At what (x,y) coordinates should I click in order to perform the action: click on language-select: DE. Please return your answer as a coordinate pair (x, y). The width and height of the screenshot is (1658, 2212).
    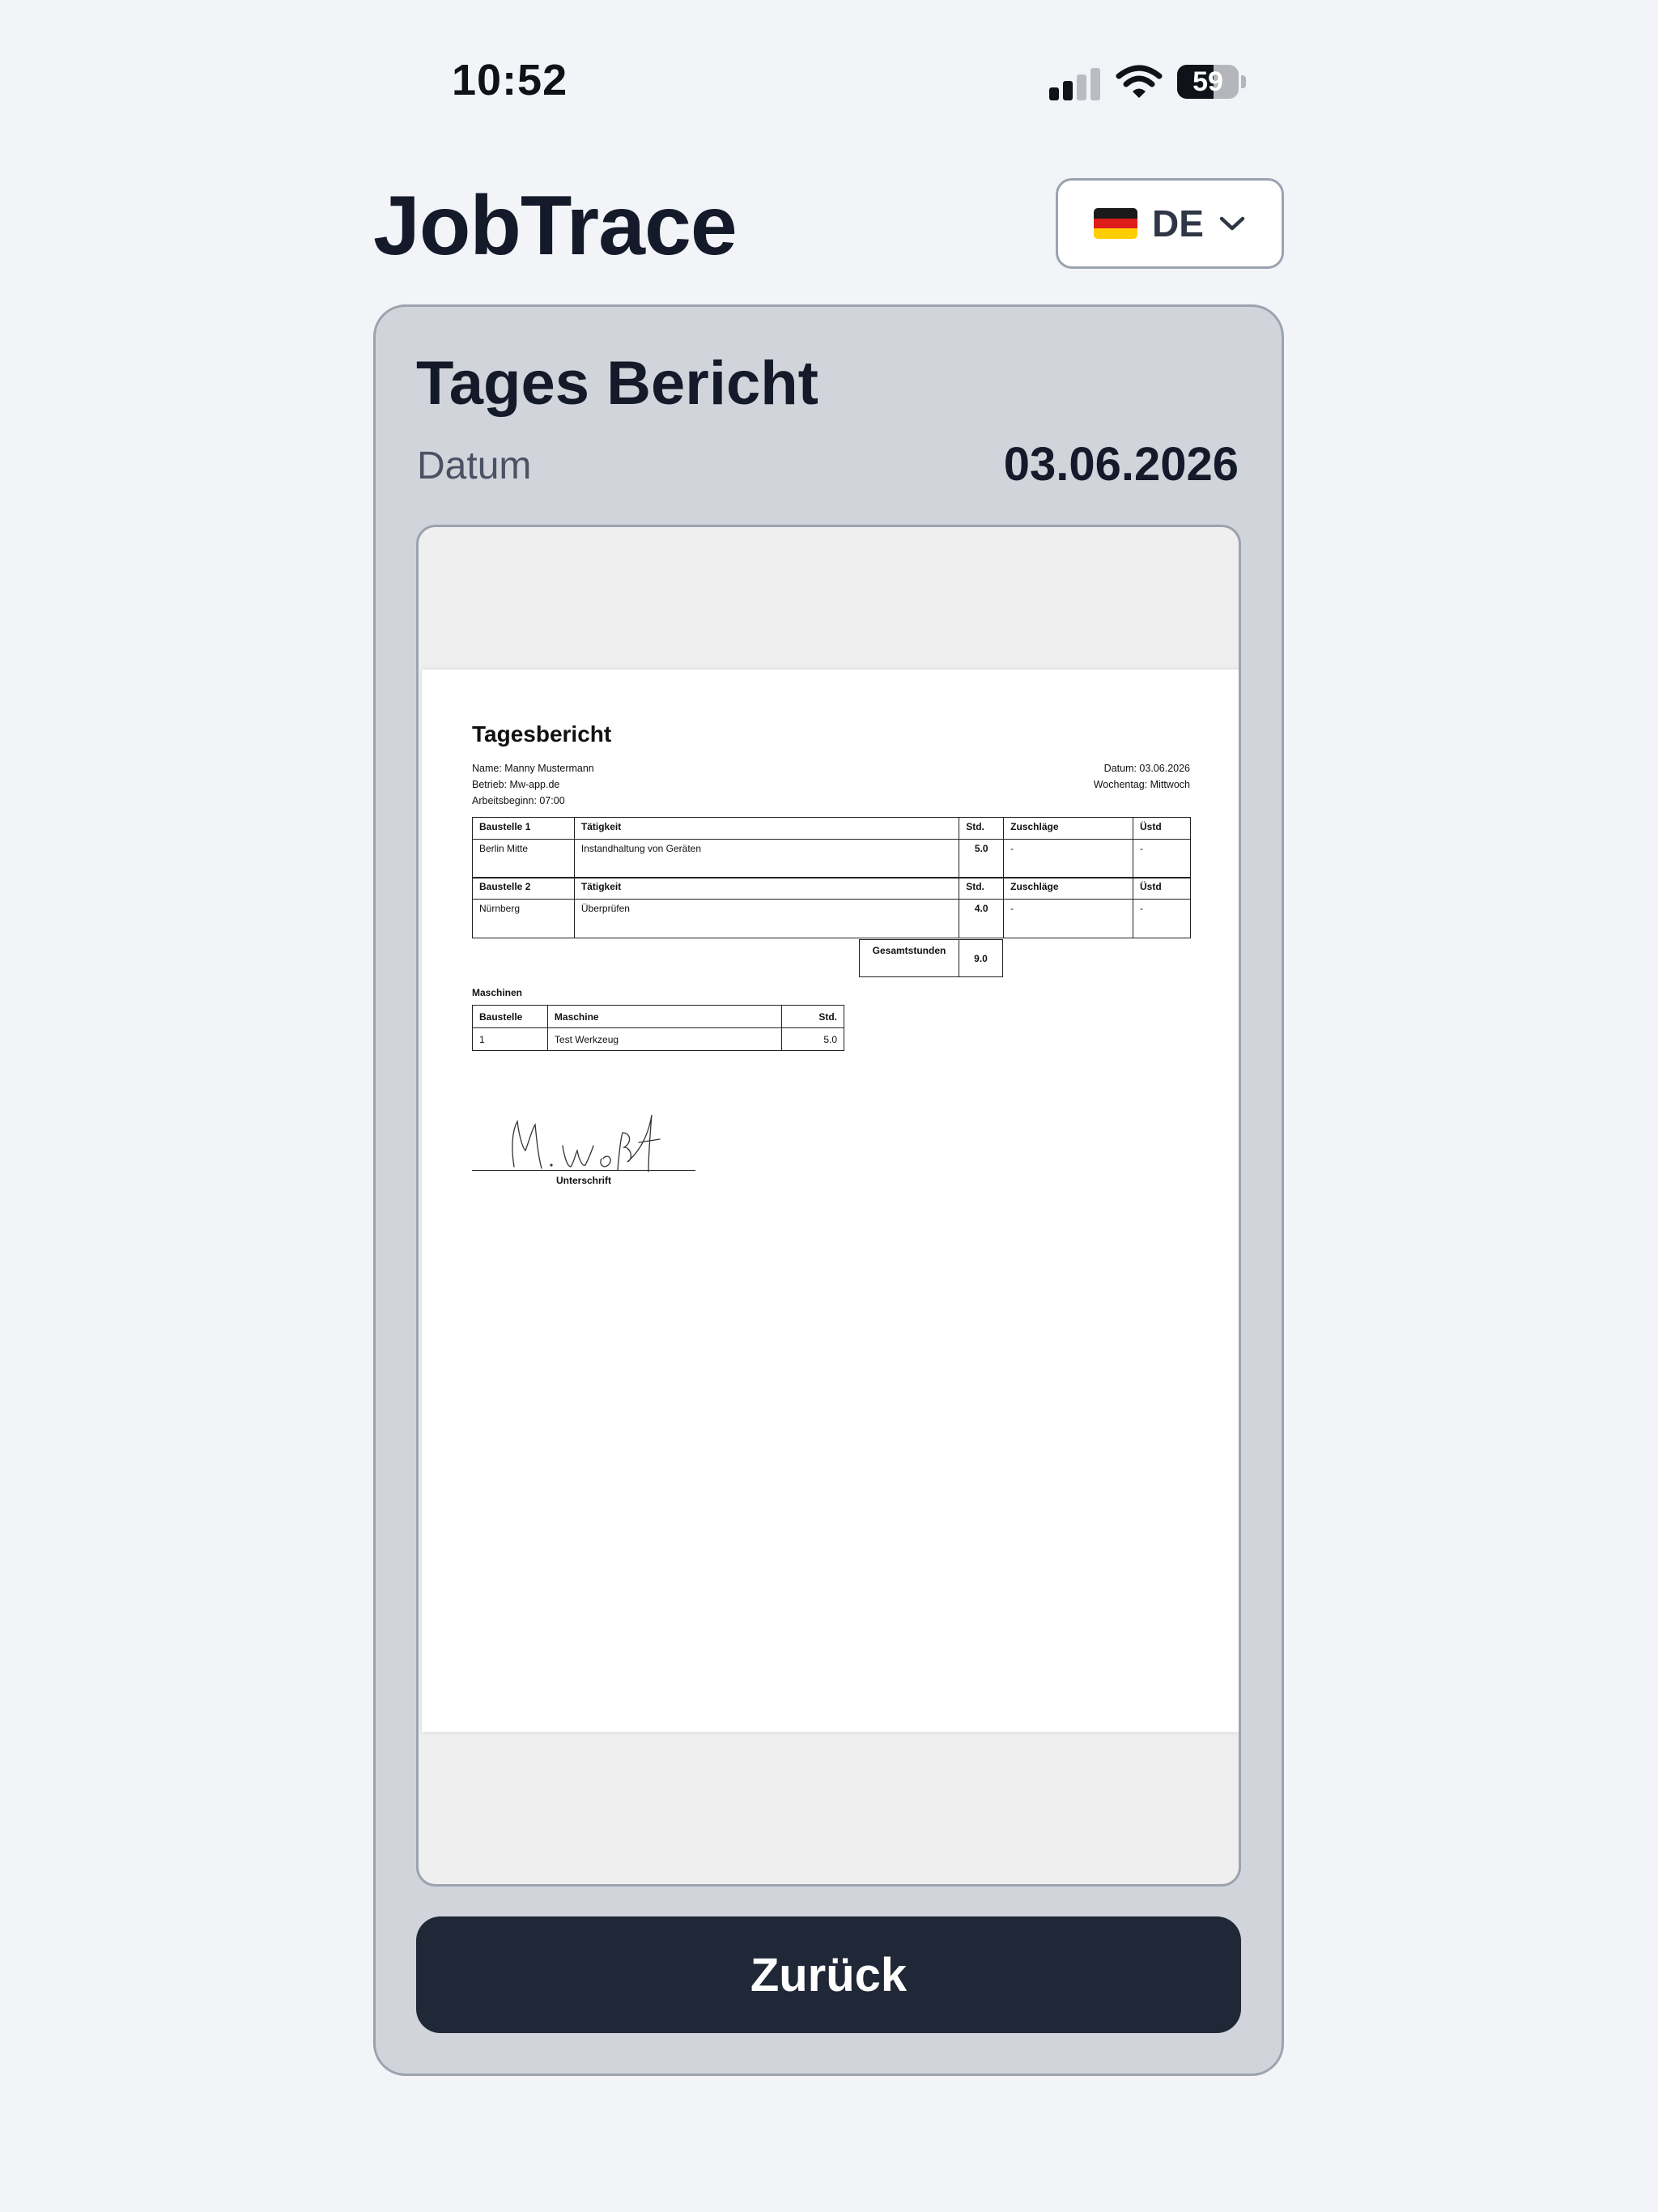
    Looking at the image, I should click on (1170, 223).